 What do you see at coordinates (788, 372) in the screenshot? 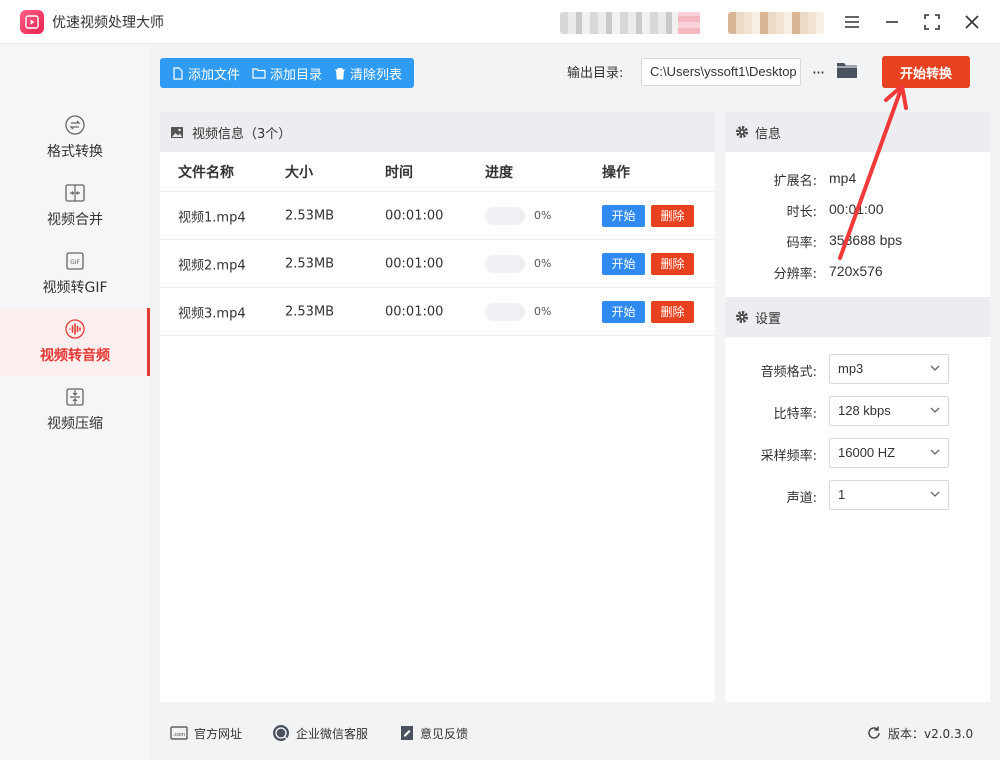
I see `setting-label: 音频格式:` at bounding box center [788, 372].